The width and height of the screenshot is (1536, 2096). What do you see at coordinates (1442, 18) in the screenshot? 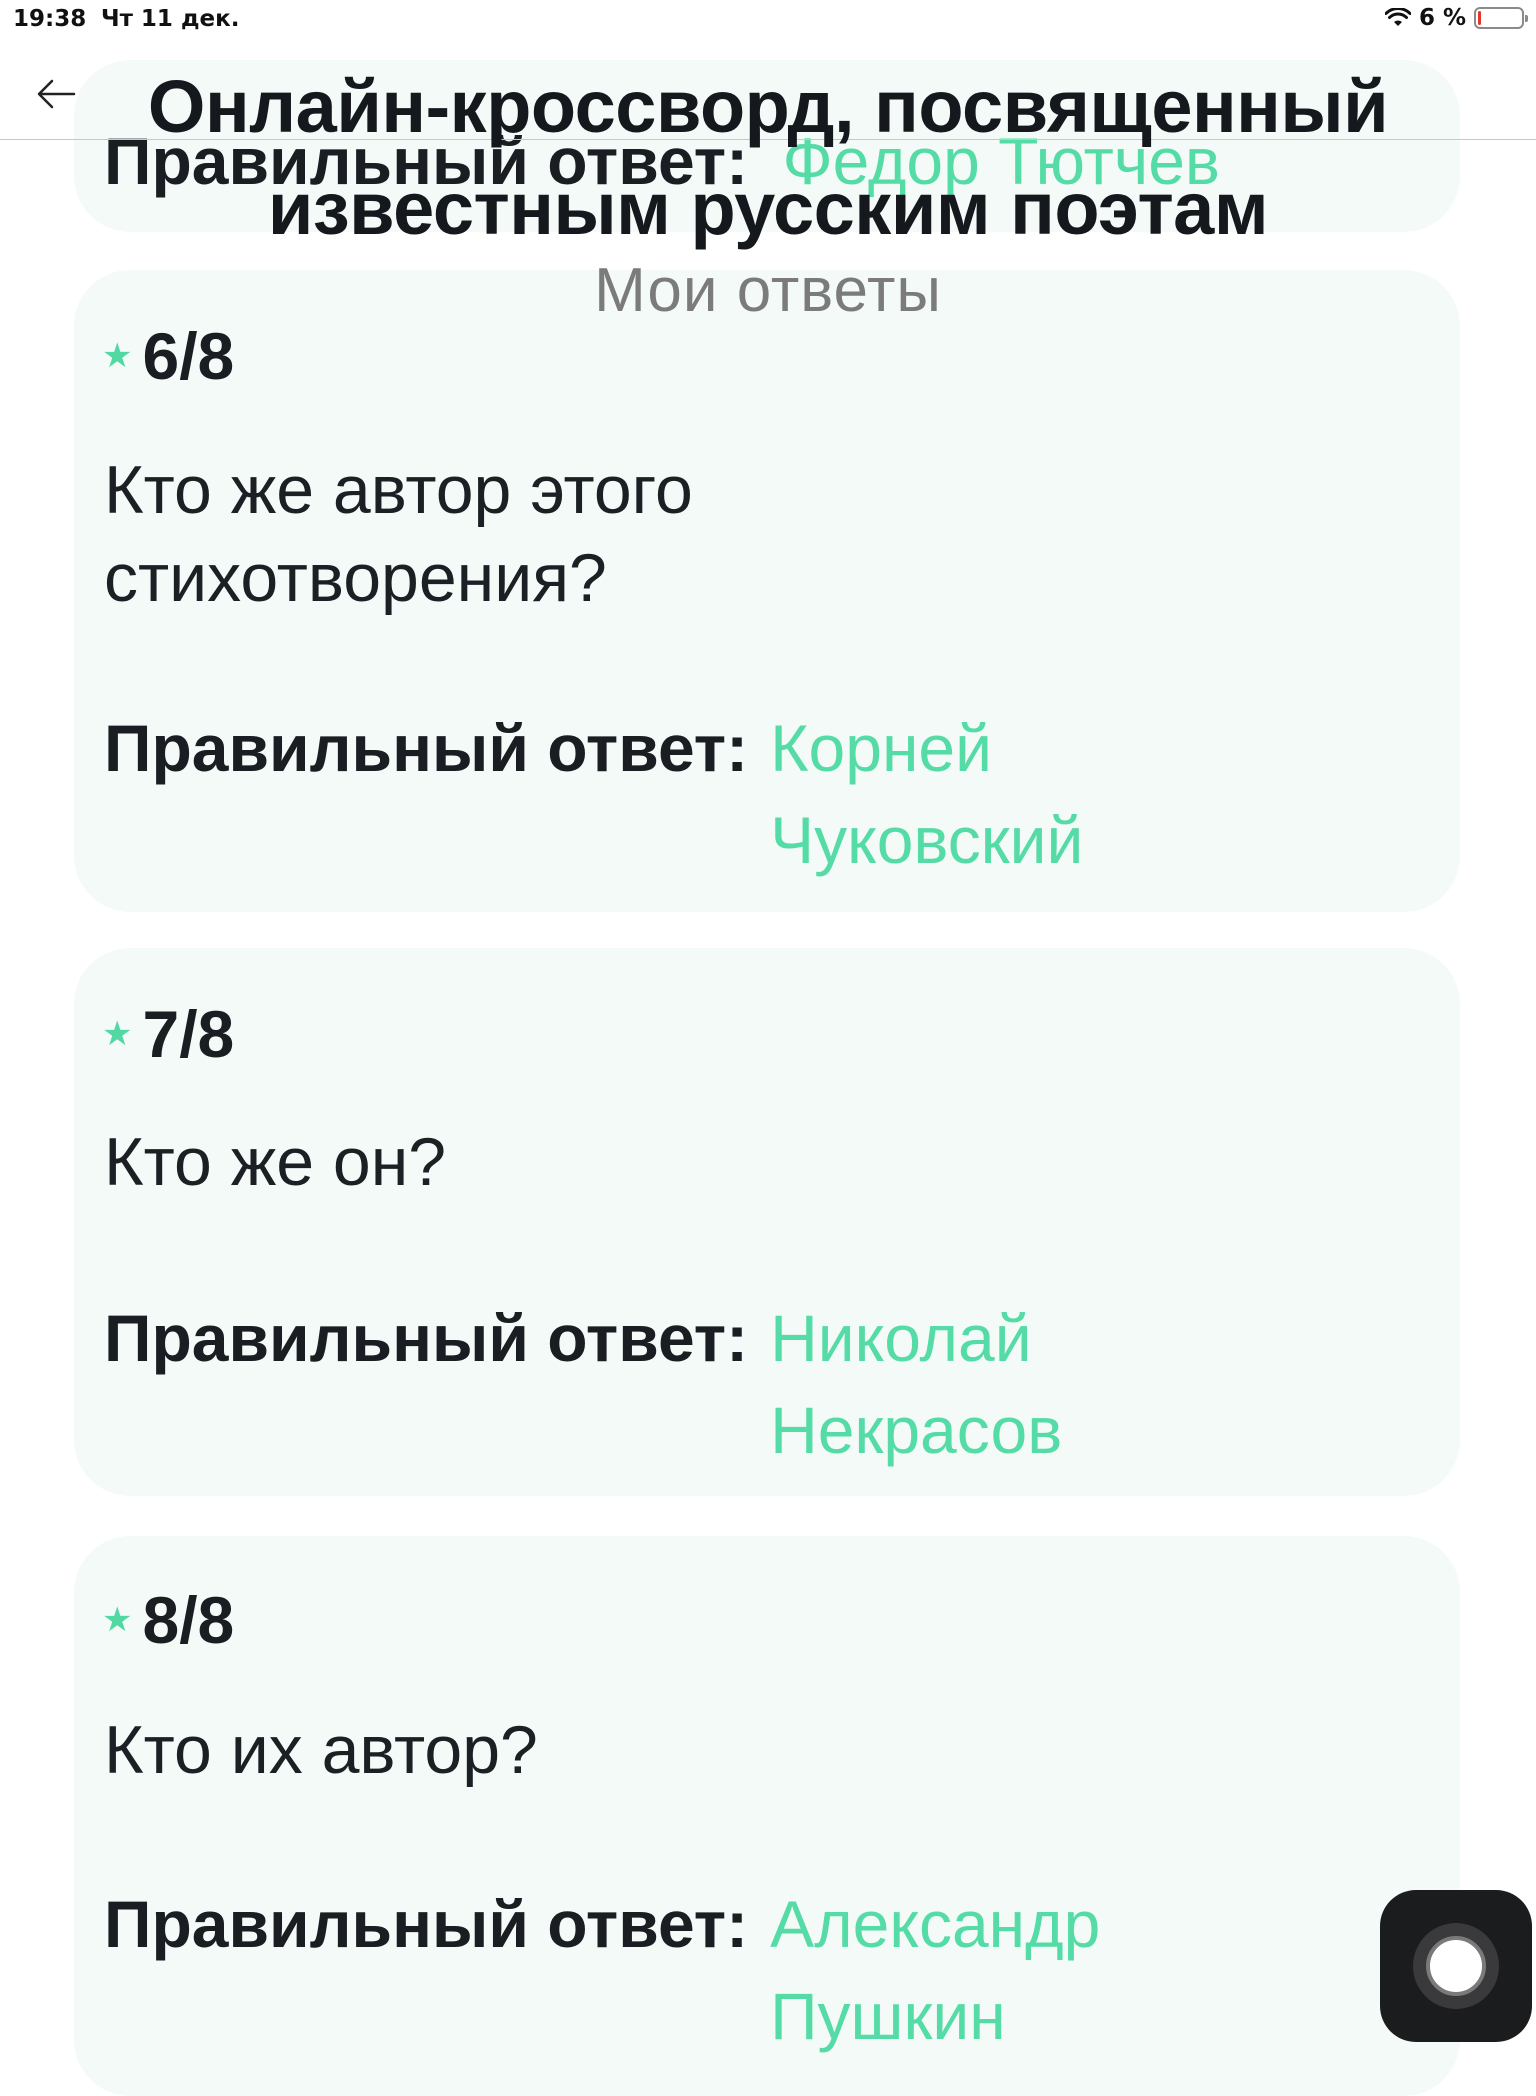
I see `battery-percent: 6 %` at bounding box center [1442, 18].